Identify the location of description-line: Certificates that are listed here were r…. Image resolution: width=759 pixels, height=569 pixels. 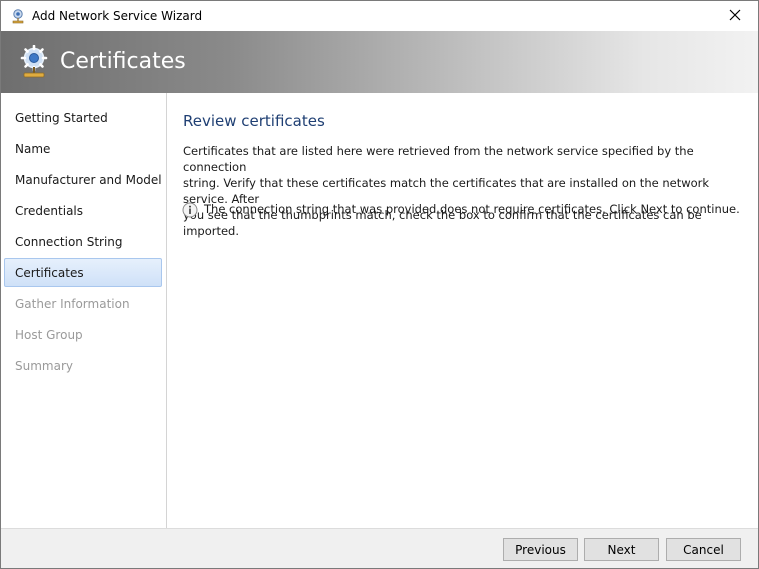
(438, 159).